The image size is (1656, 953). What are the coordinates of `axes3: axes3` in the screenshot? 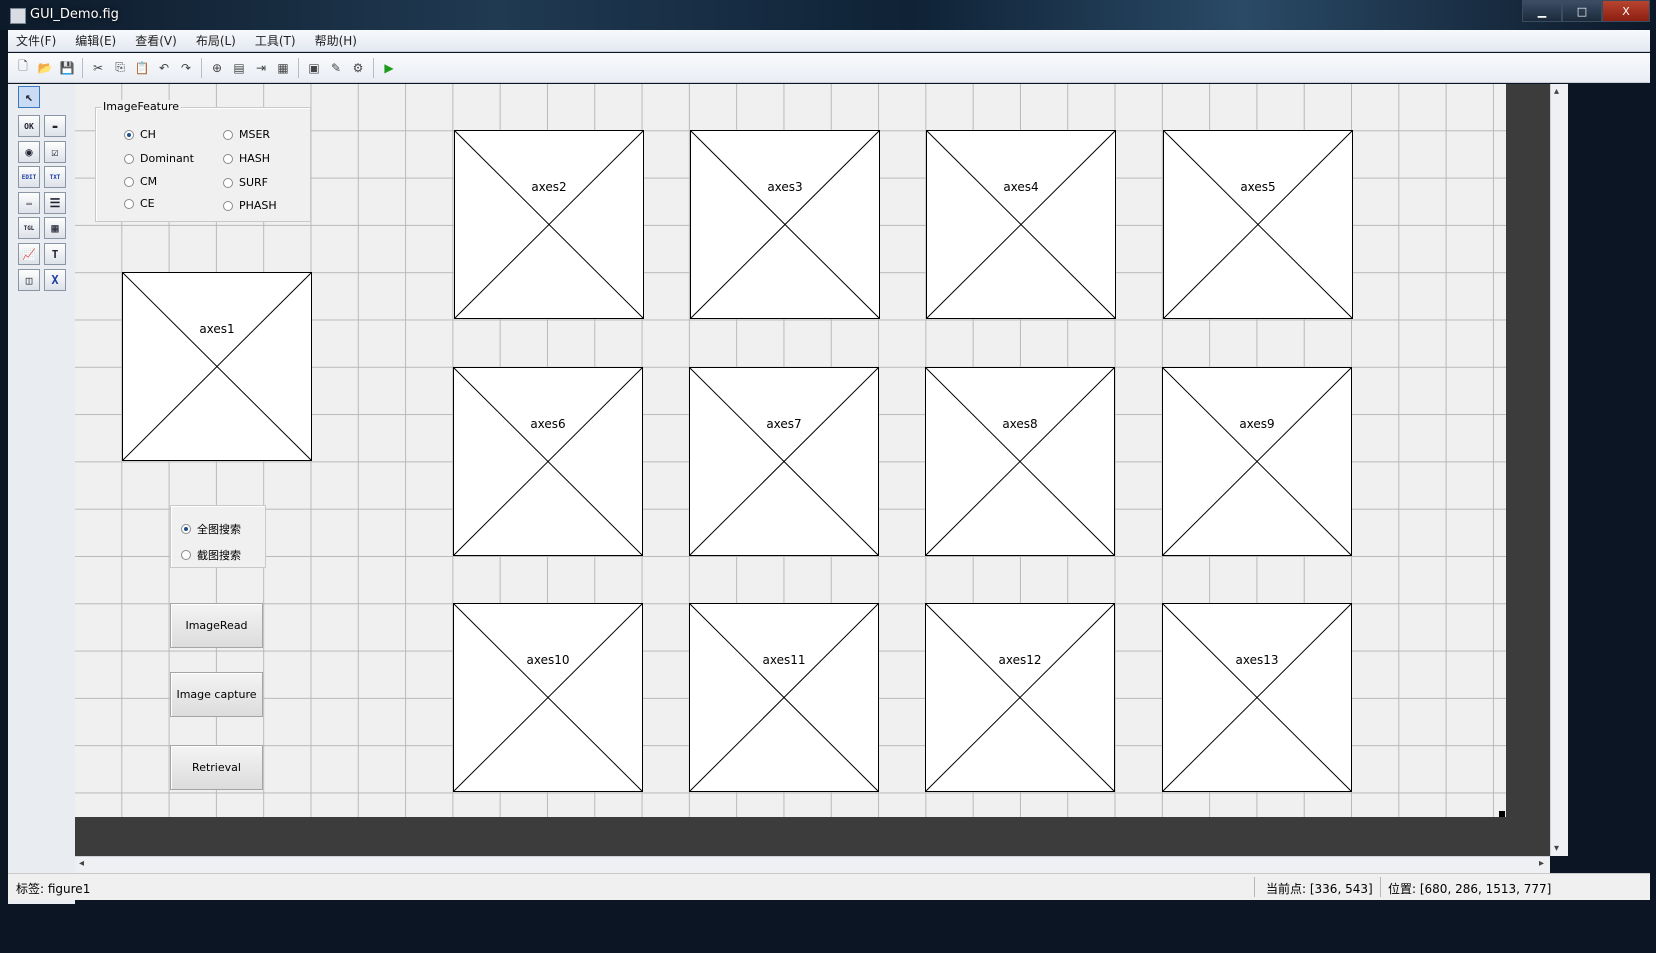 It's located at (785, 224).